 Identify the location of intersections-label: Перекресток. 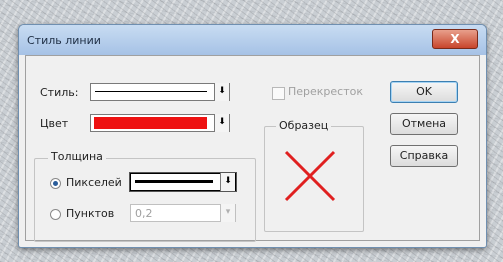
(326, 91).